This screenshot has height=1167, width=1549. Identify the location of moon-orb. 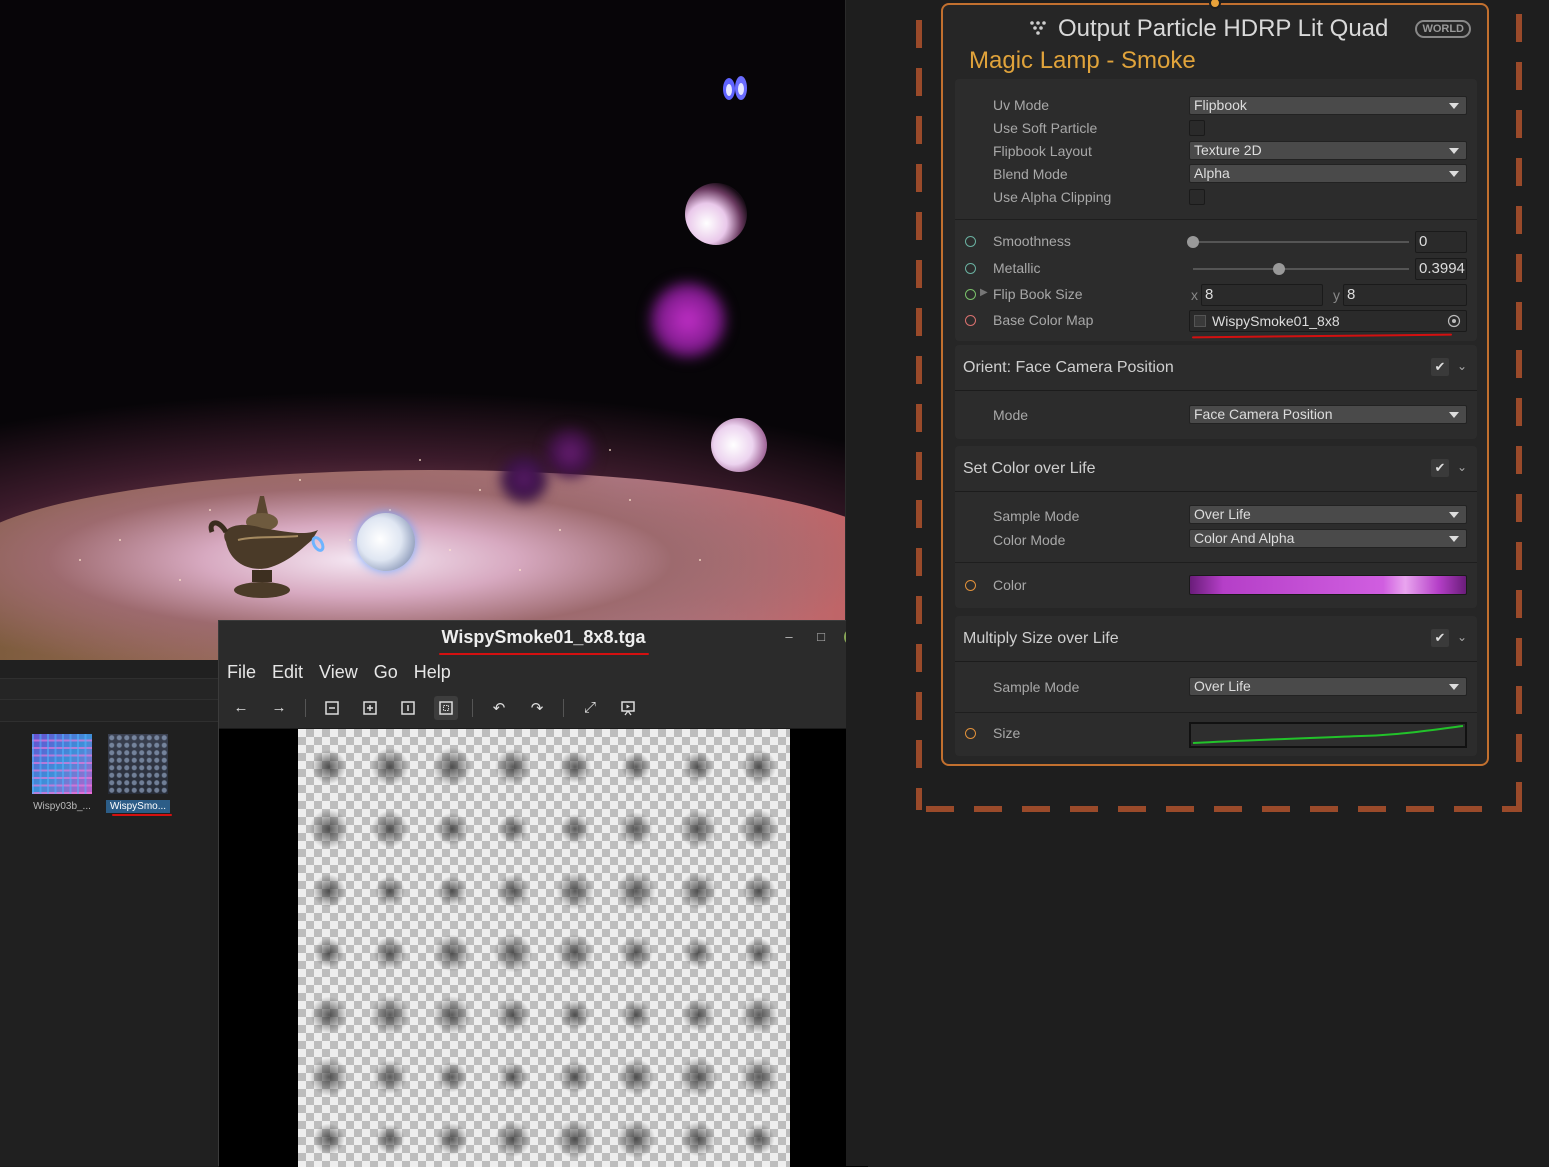
(716, 214).